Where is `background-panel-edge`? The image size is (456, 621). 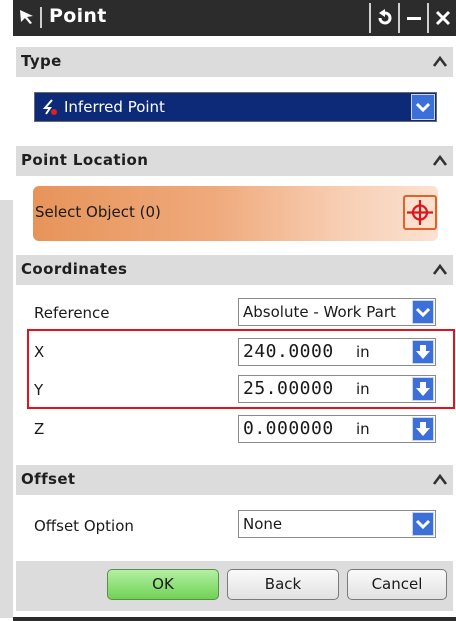
background-panel-edge is located at coordinates (6, 409).